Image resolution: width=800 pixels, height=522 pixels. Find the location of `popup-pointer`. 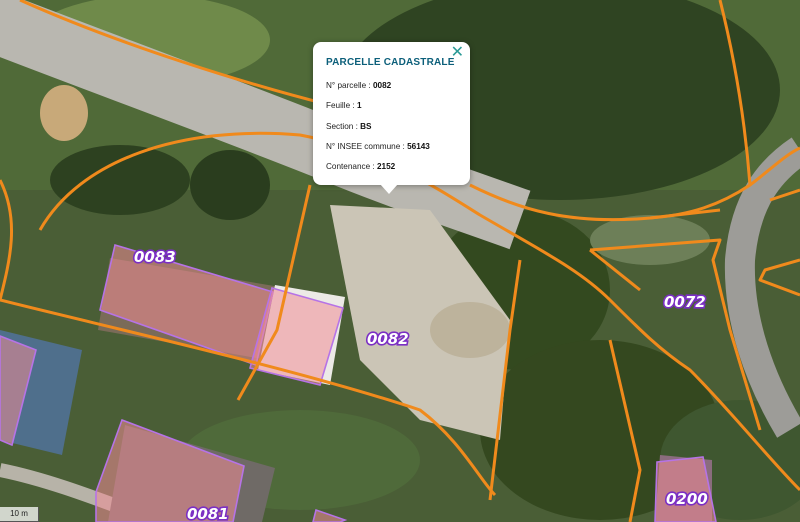

popup-pointer is located at coordinates (389, 189).